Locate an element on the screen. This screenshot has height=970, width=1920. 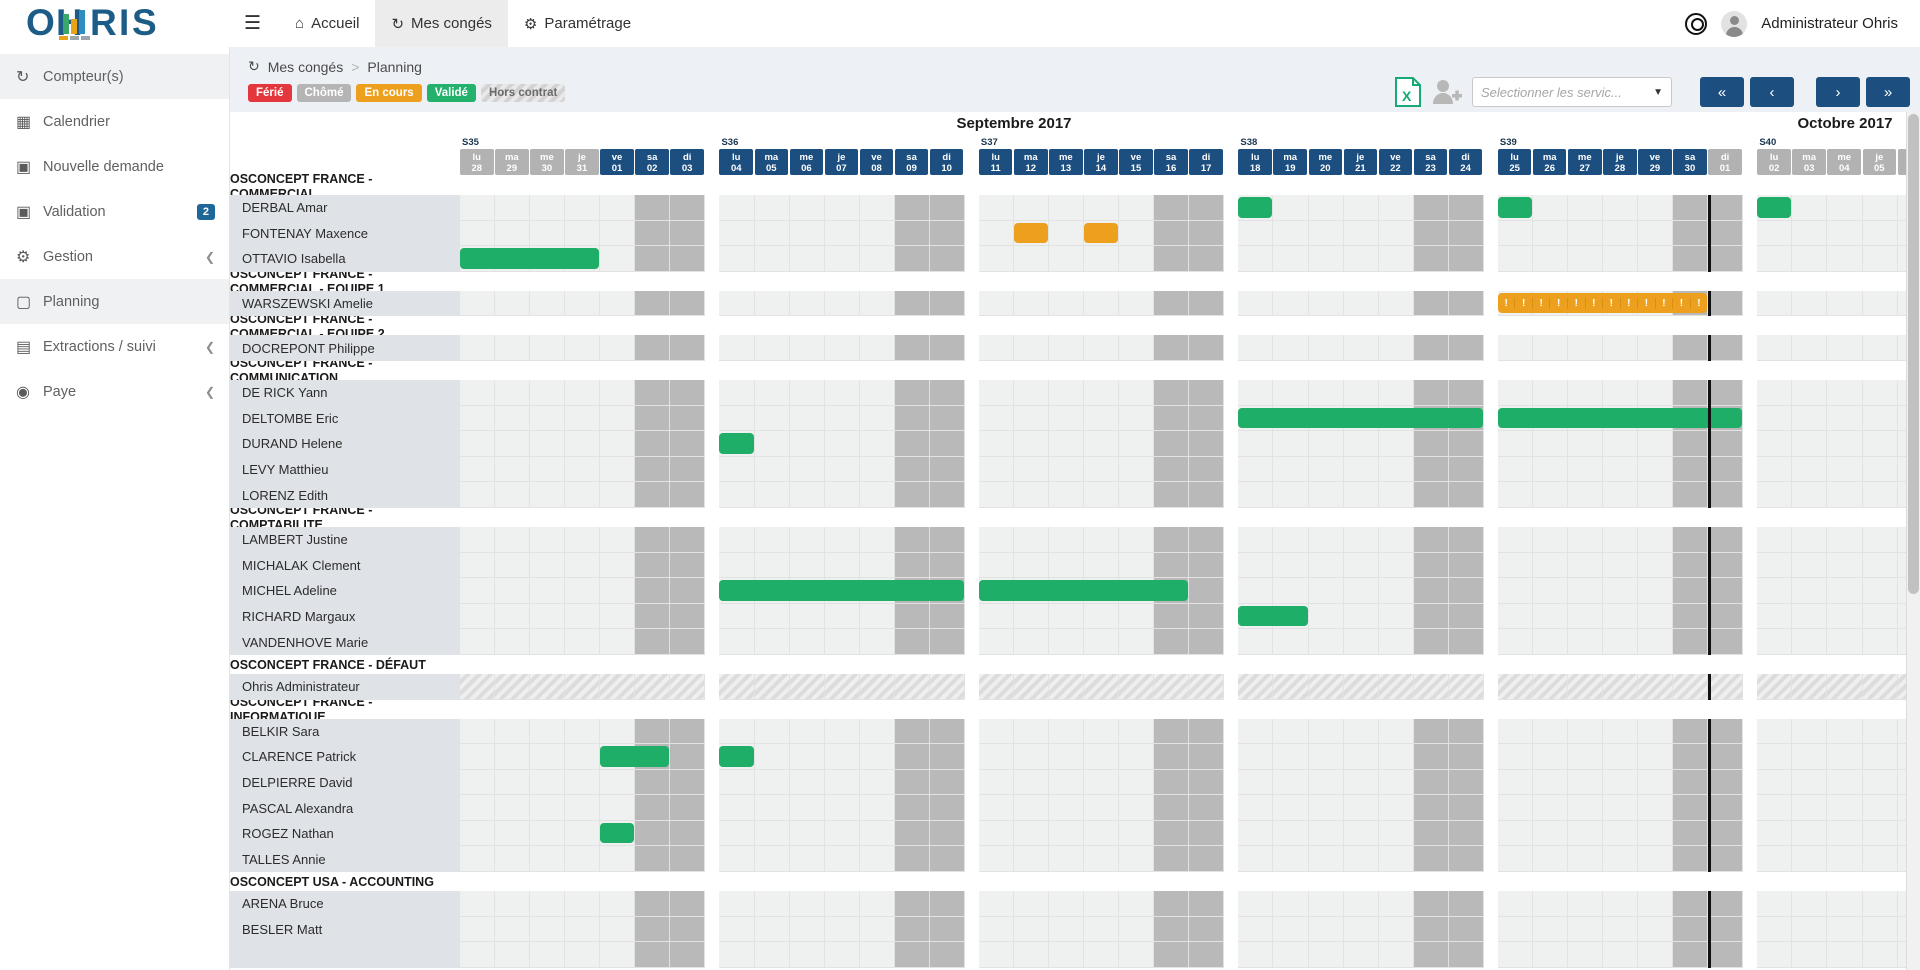
brand-logo: O H R I S is located at coordinates (115, 23).